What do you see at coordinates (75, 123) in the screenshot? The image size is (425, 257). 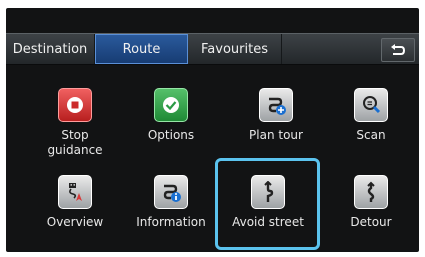 I see `stop-guidance-button: Stop guidance` at bounding box center [75, 123].